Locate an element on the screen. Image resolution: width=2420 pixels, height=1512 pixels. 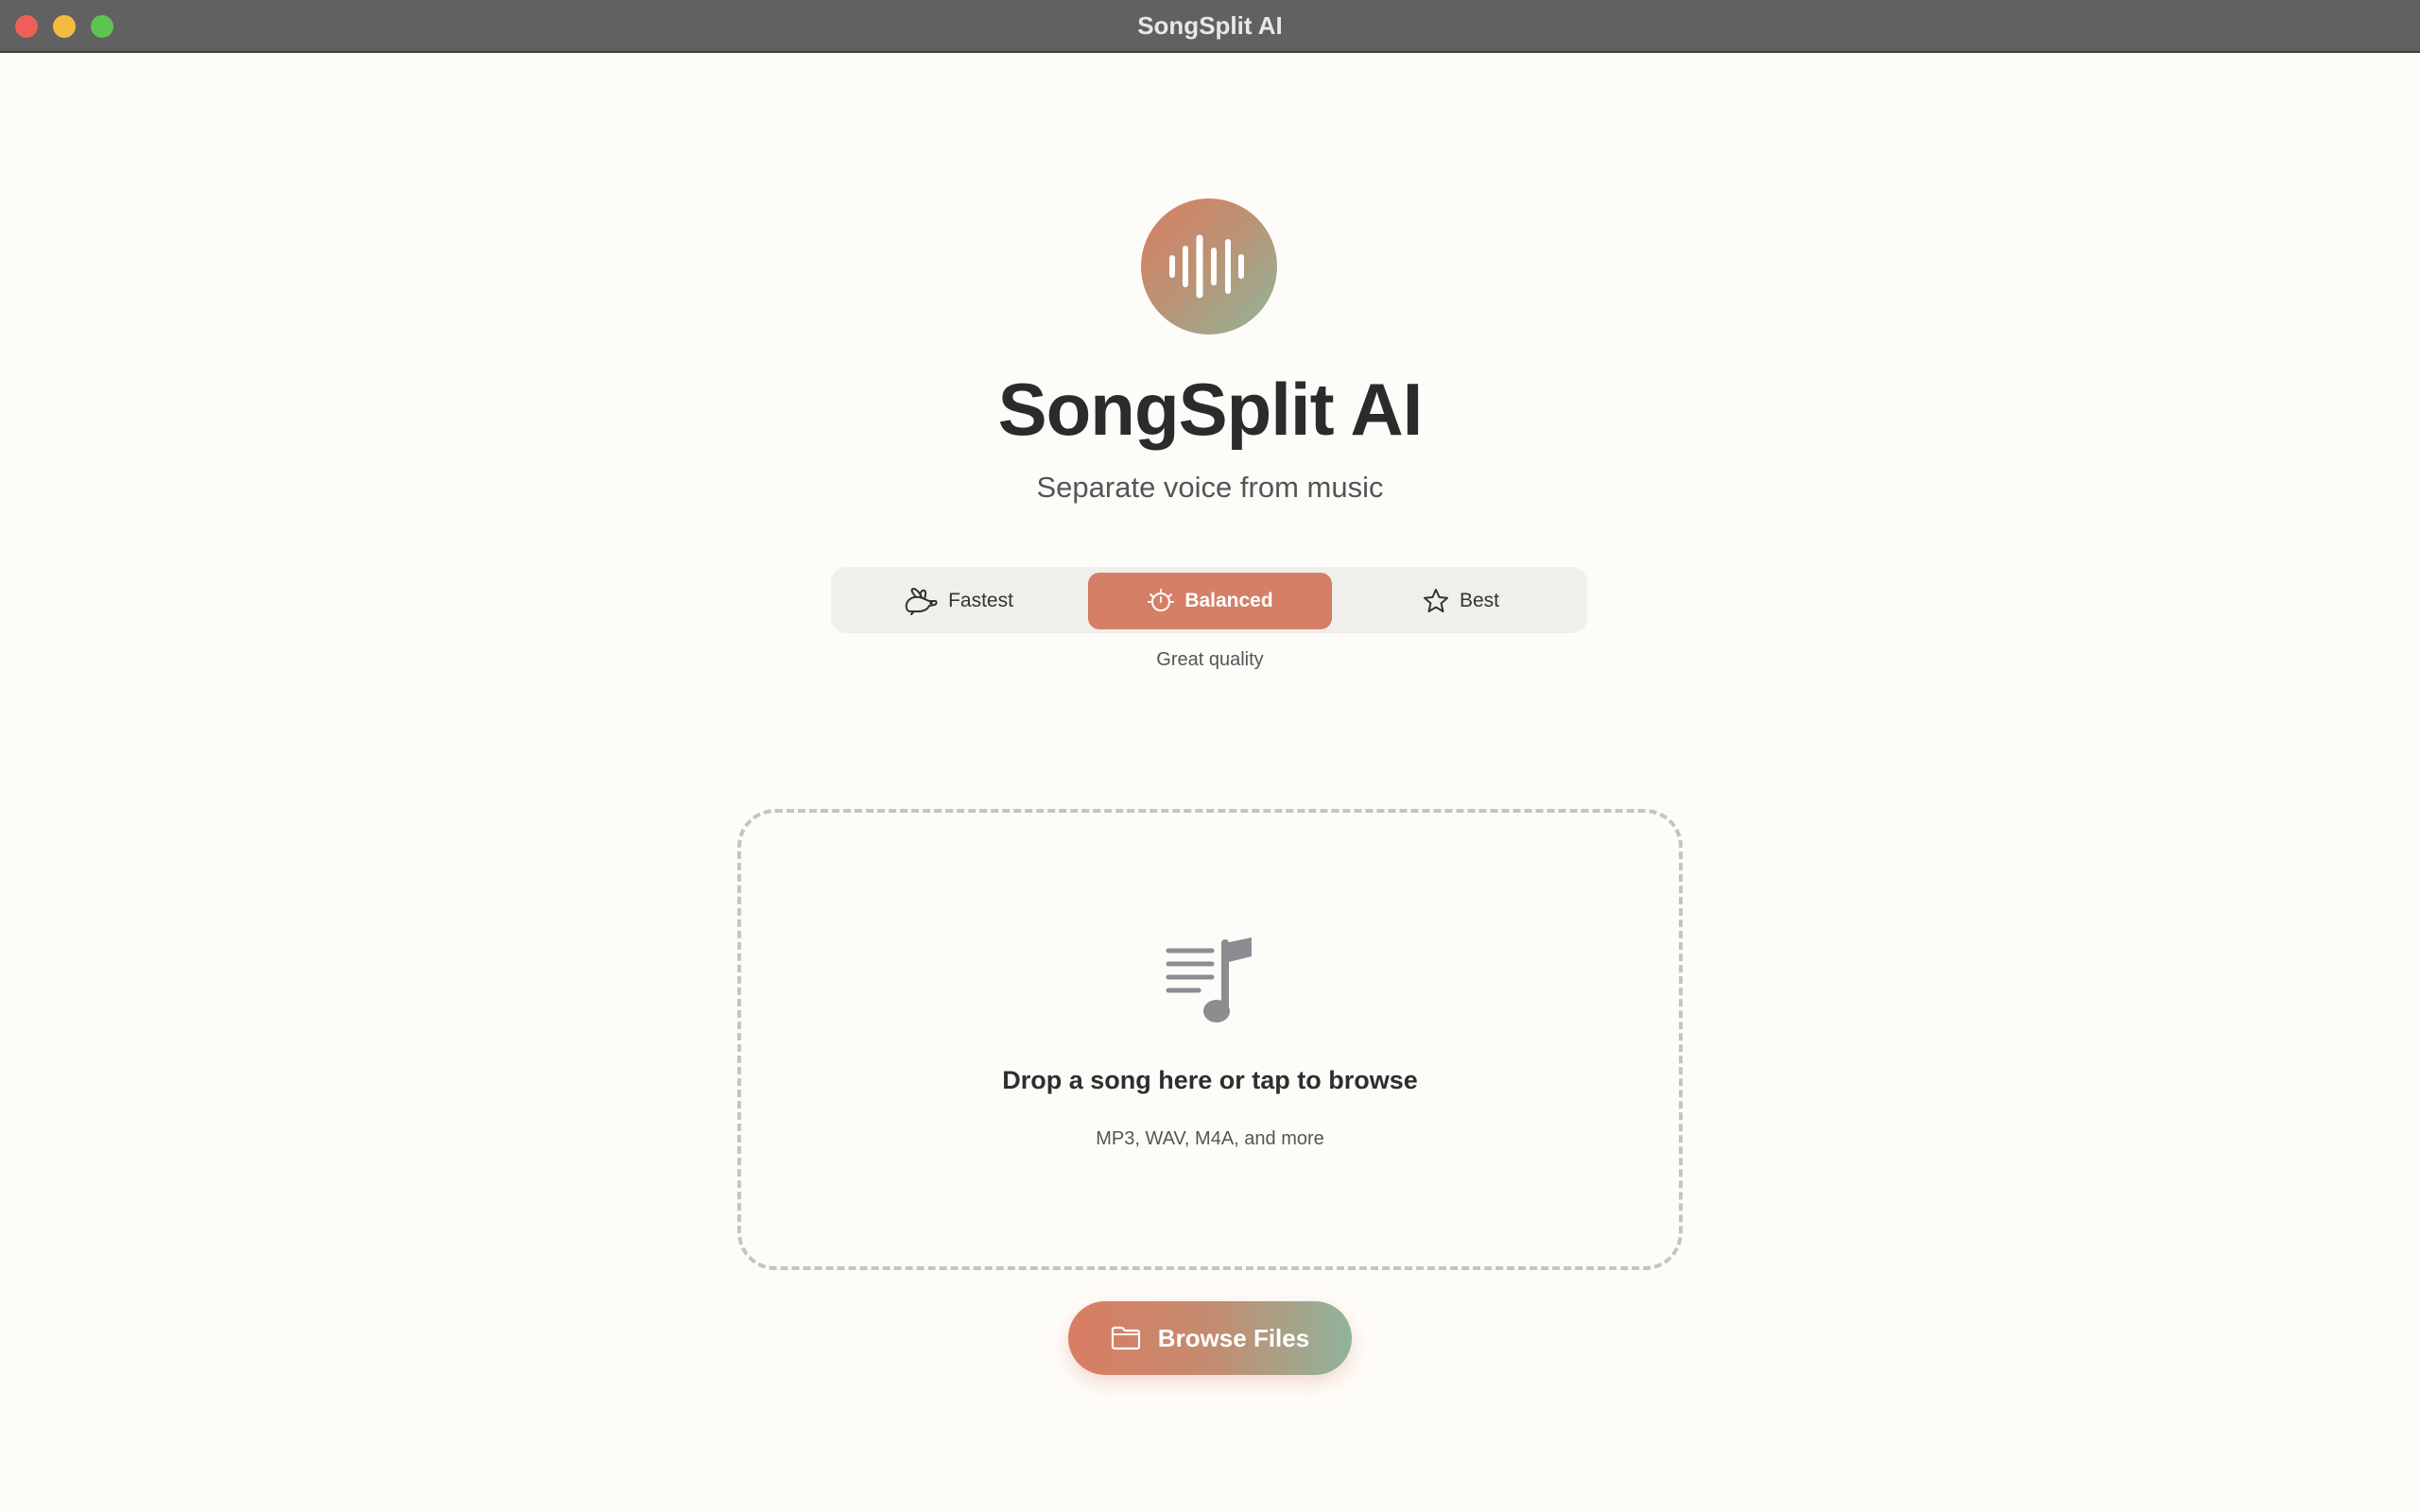
music-note-list-icon is located at coordinates (1209, 979).